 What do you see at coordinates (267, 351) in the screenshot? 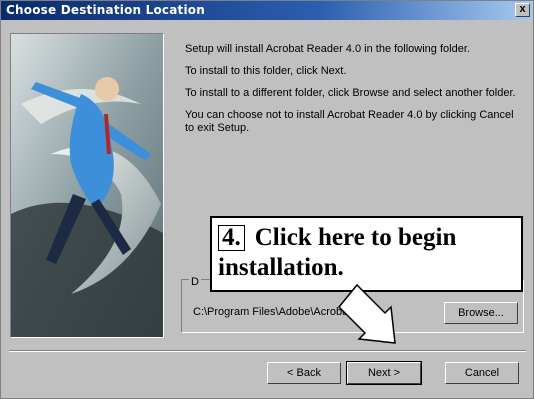
I see `separator` at bounding box center [267, 351].